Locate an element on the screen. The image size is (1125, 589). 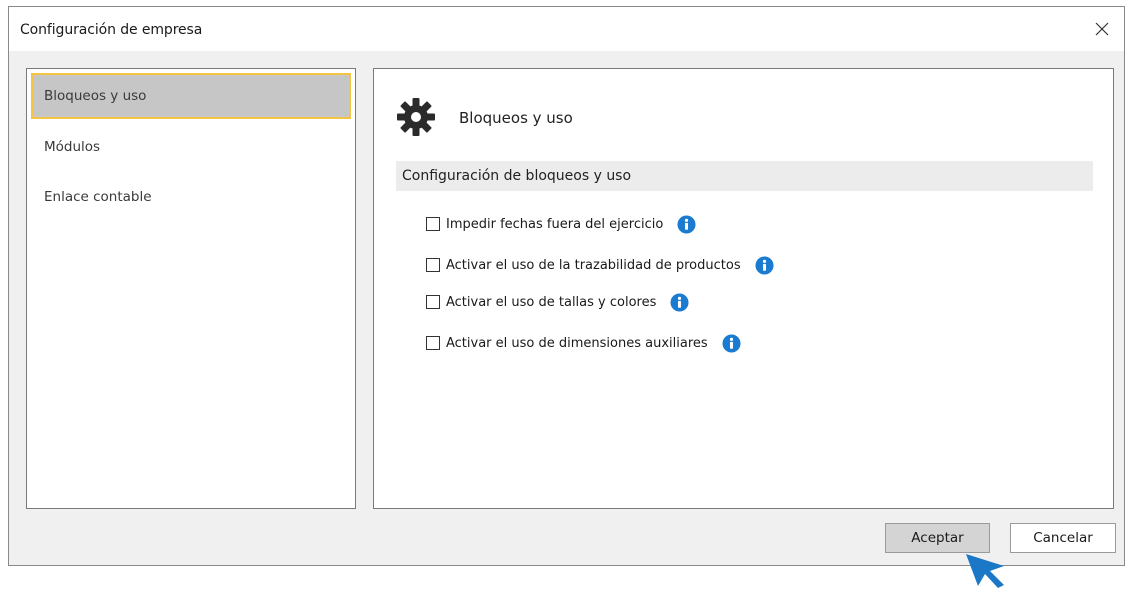
window-title: Configuración de empresa is located at coordinates (111, 30).